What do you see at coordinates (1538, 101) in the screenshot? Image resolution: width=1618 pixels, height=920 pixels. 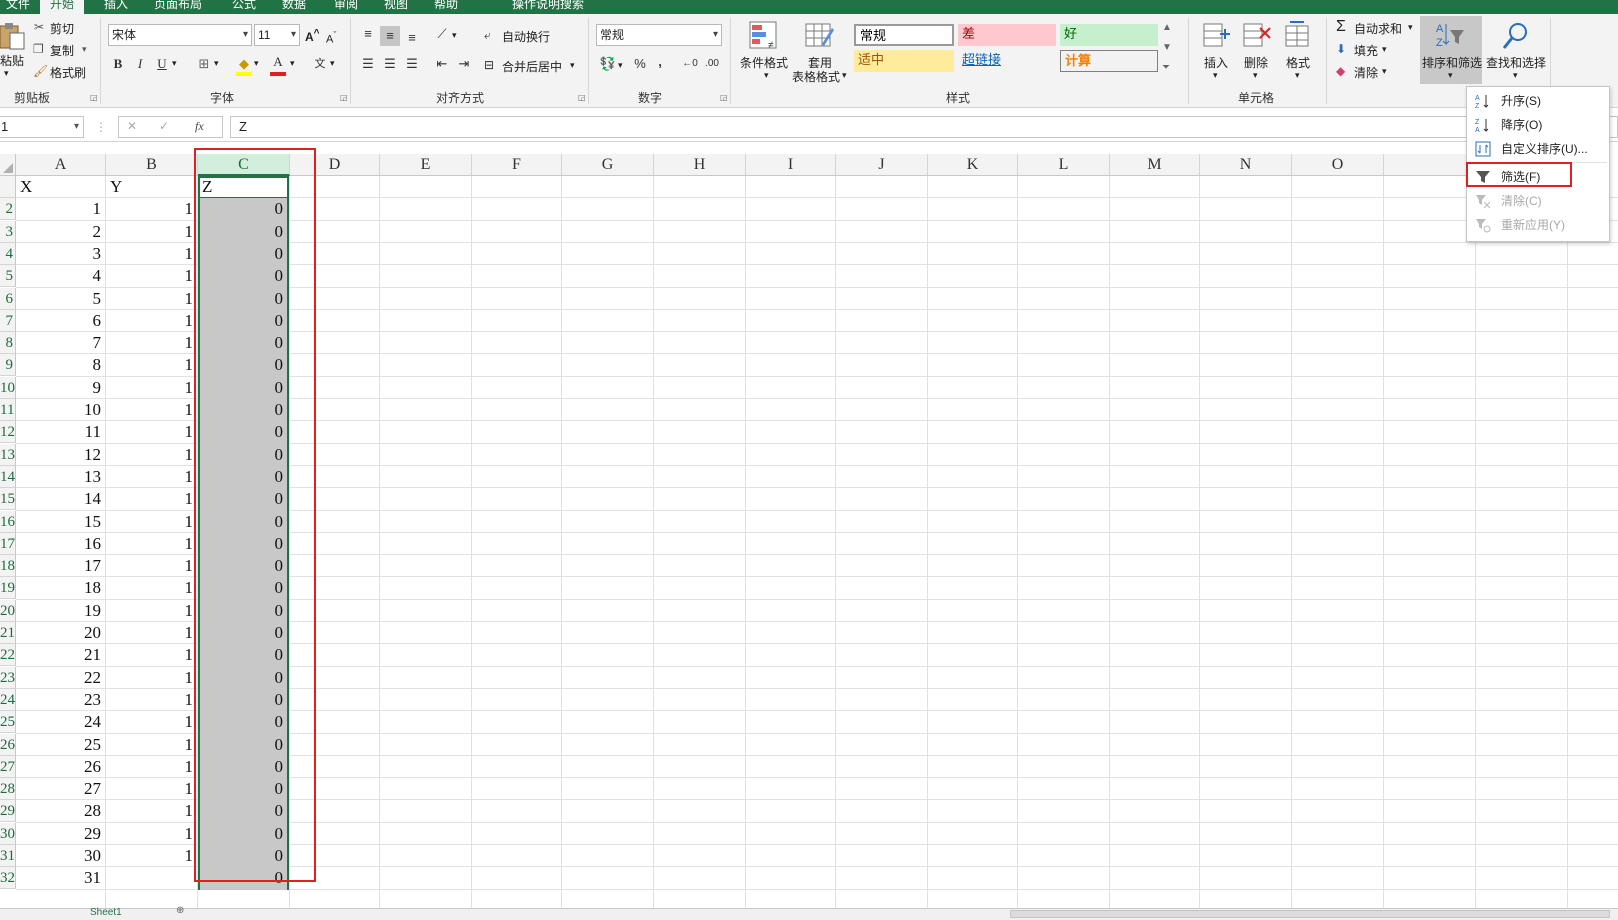 I see `menu-item-sort-ascending: AZ 升序(S)` at bounding box center [1538, 101].